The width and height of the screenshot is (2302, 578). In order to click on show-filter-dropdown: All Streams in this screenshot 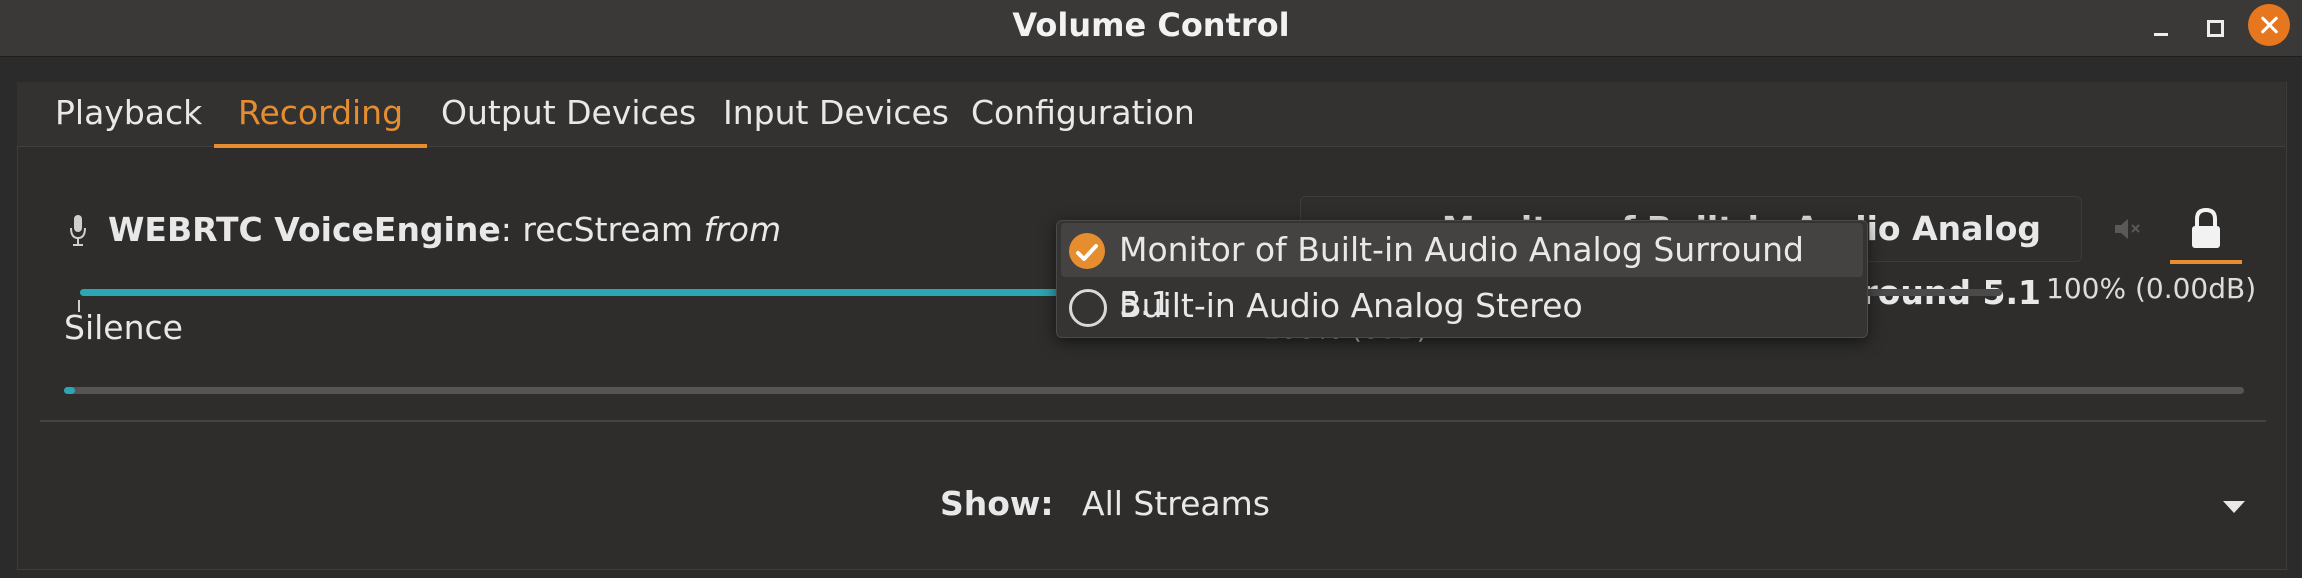, I will do `click(1176, 503)`.